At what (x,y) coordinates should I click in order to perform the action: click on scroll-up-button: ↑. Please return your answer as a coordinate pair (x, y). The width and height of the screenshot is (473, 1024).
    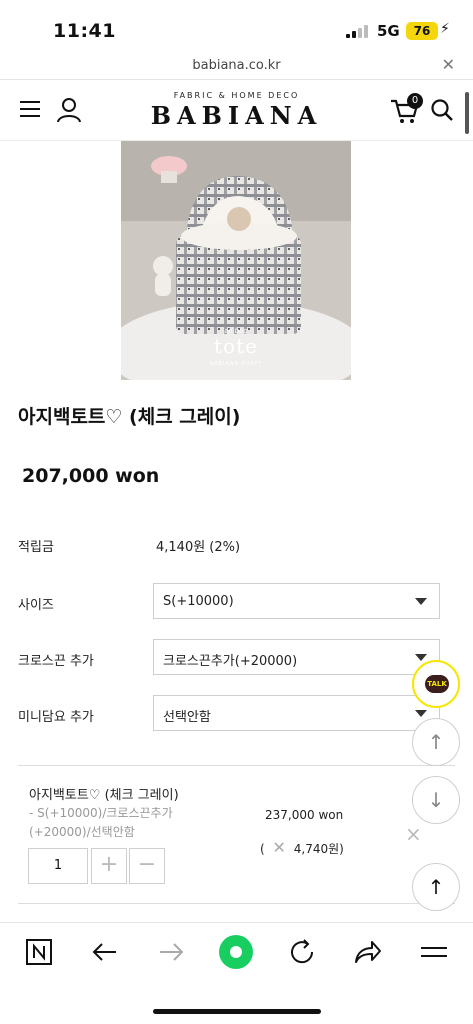
    Looking at the image, I should click on (436, 742).